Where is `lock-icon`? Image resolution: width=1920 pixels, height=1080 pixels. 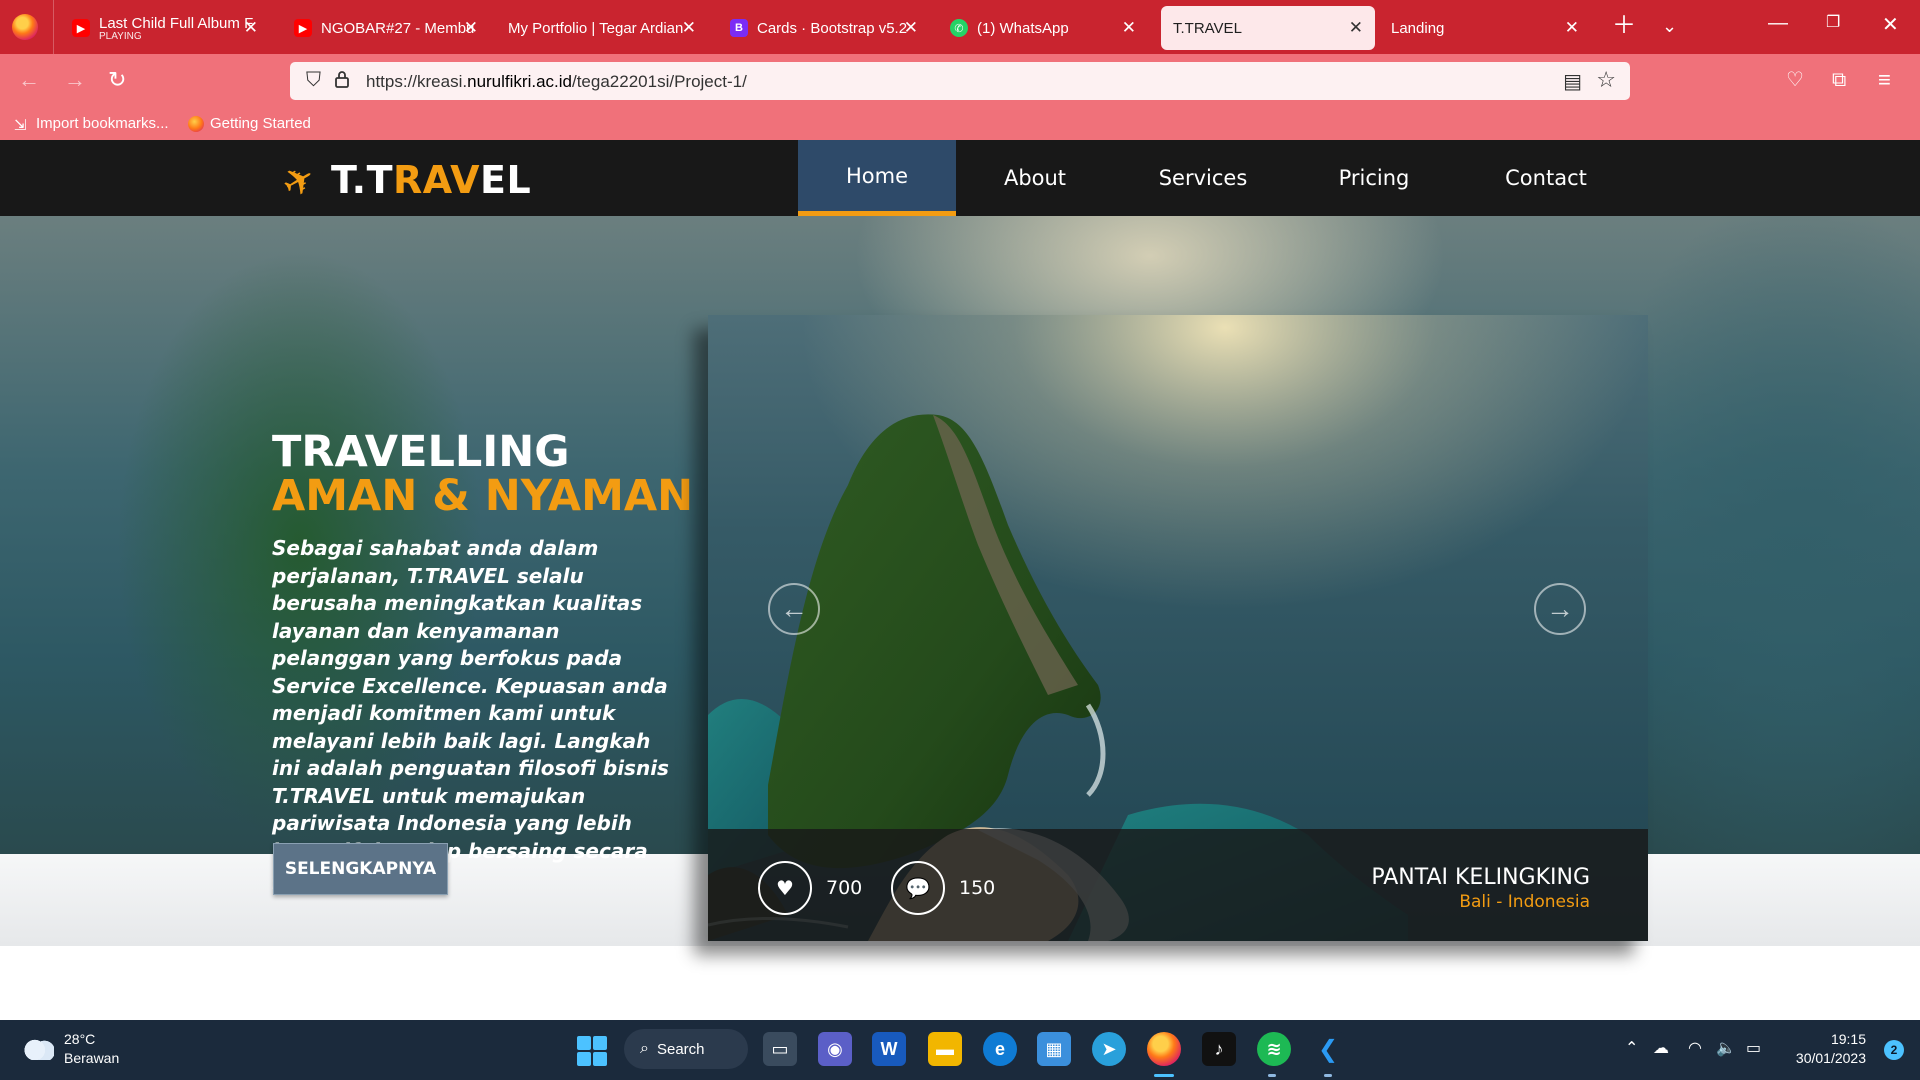
lock-icon is located at coordinates (342, 79).